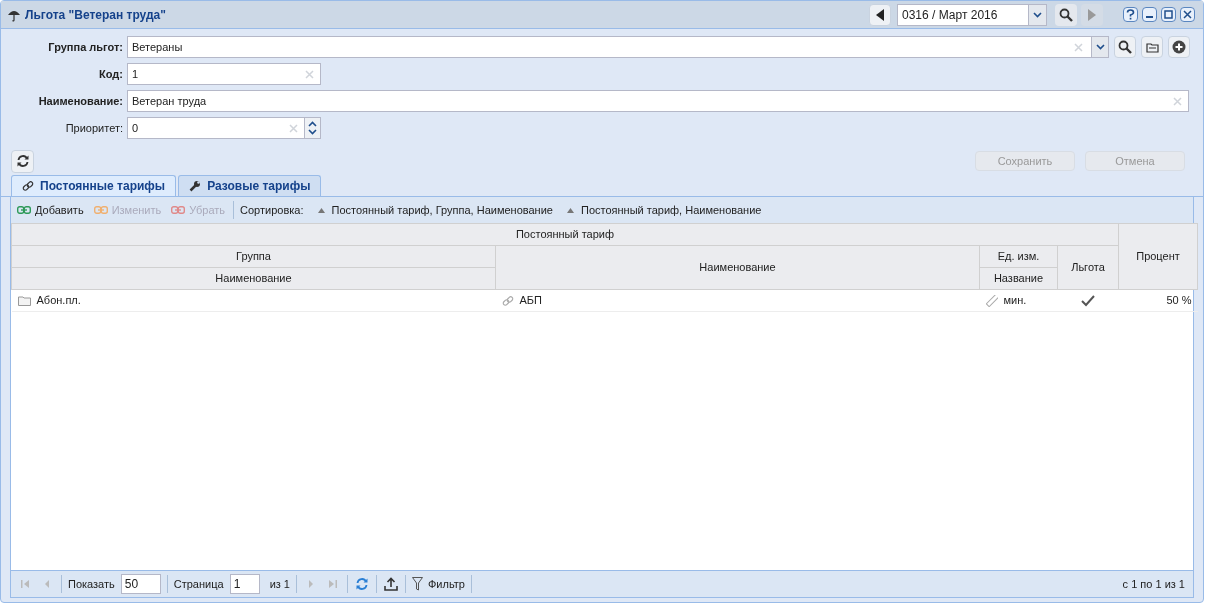  I want to click on chevron-up-icon, so click(312, 124).